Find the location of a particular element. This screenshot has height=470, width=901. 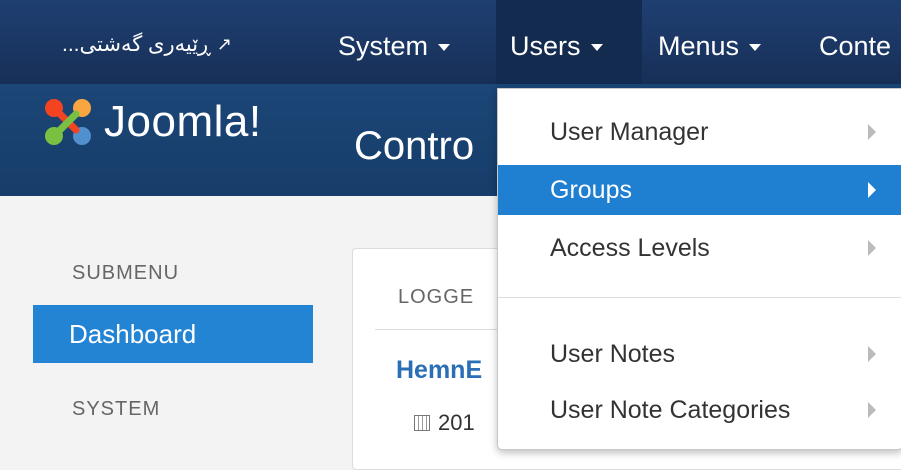

user-link: HemnE is located at coordinates (439, 370).